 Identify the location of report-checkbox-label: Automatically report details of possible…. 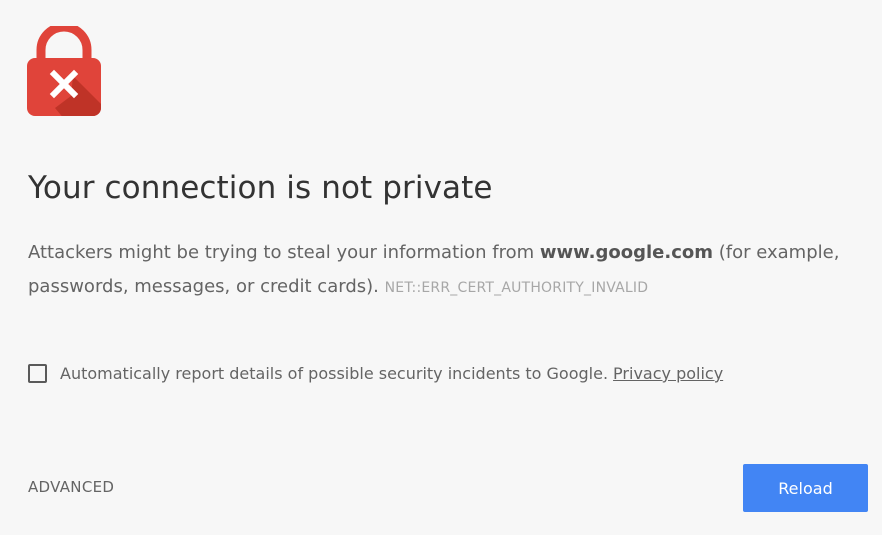
(334, 373).